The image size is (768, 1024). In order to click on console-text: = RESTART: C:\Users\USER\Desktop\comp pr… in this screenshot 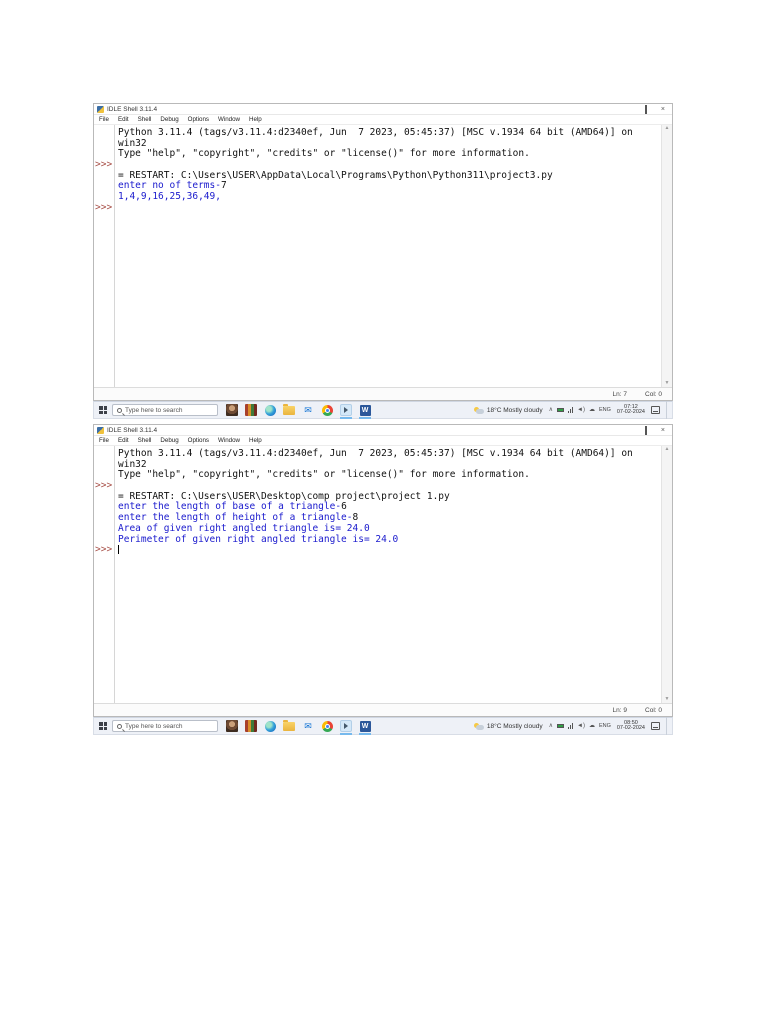, I will do `click(284, 496)`.